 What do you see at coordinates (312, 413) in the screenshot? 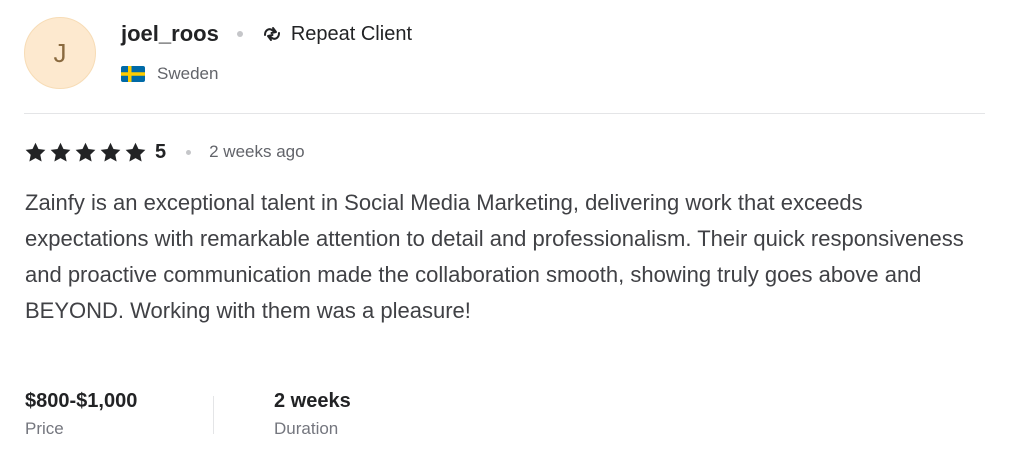
I see `duration-block: 2 weeks Duration` at bounding box center [312, 413].